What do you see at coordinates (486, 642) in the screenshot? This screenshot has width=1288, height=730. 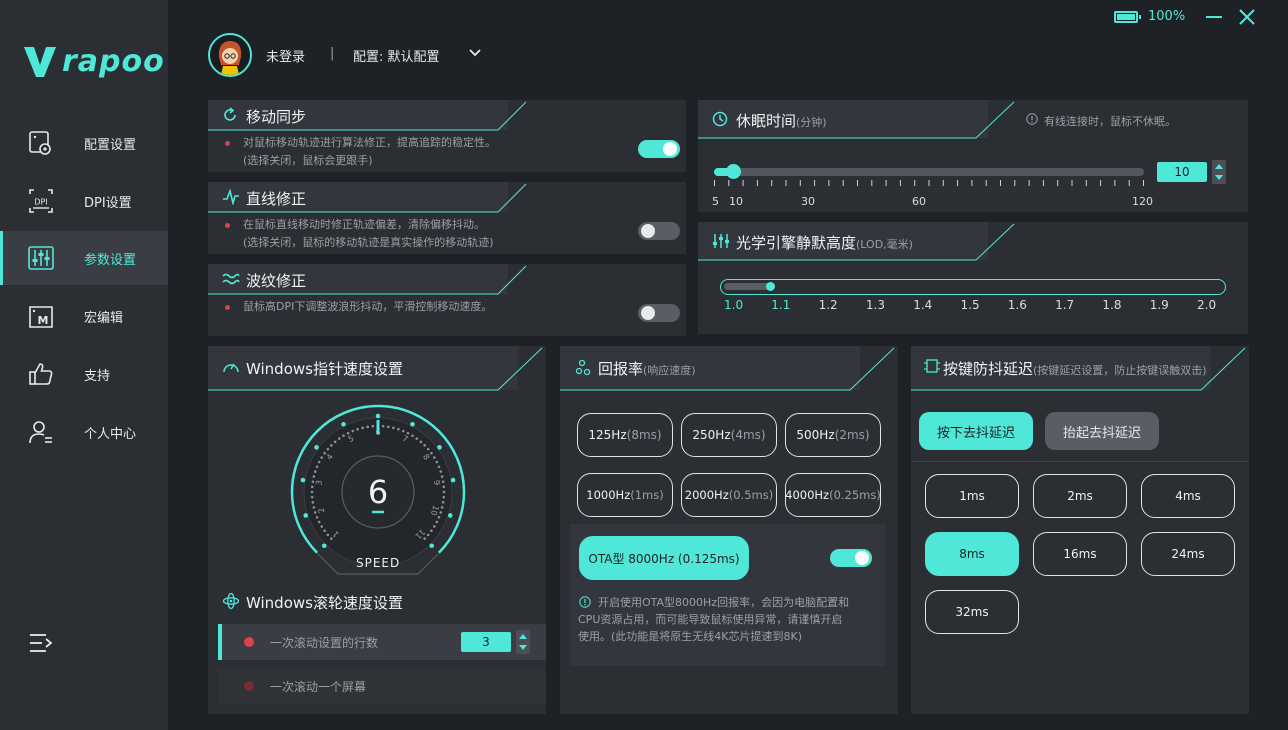 I see `scroll-lines-input: 3` at bounding box center [486, 642].